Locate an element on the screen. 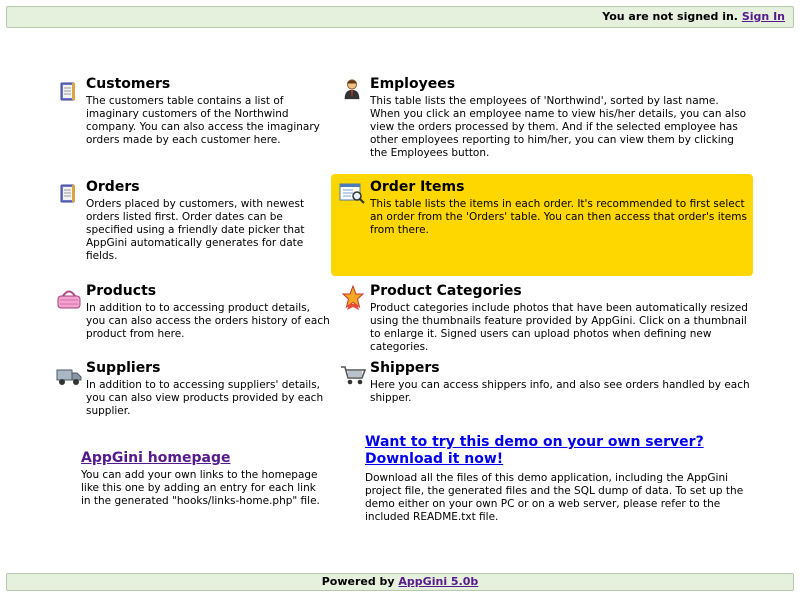  sign-in-link: Sign In is located at coordinates (763, 16).